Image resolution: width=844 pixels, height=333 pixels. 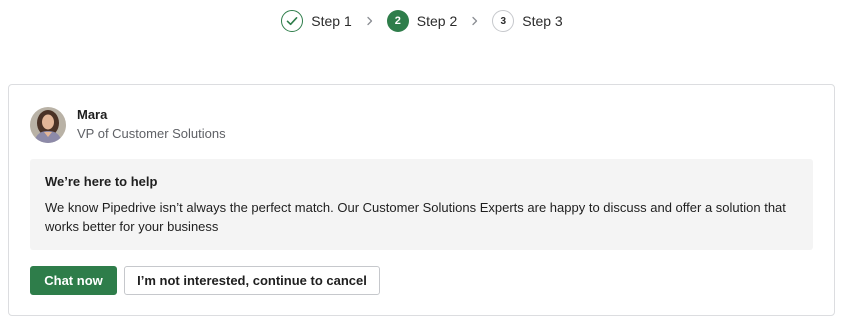 I want to click on step-1: Step 1, so click(x=316, y=21).